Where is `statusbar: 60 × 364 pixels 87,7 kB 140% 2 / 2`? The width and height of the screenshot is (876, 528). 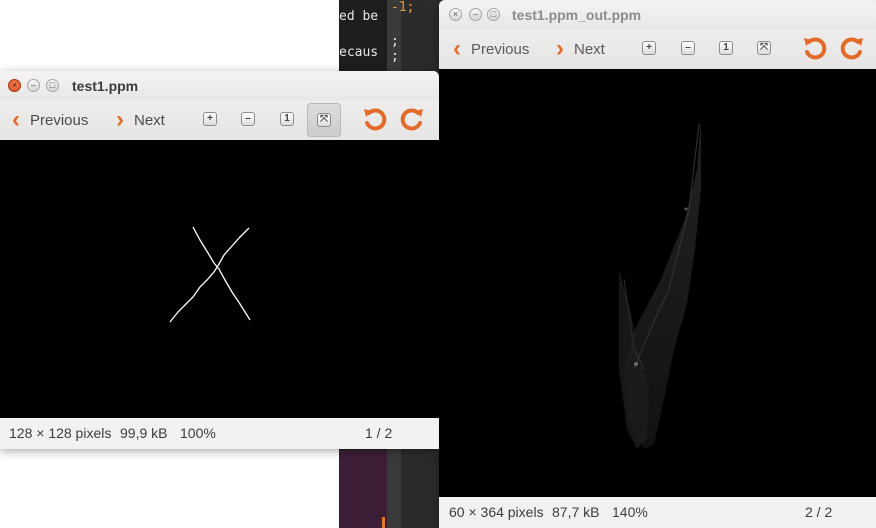
statusbar: 60 × 364 pixels 87,7 kB 140% 2 / 2 is located at coordinates (657, 512).